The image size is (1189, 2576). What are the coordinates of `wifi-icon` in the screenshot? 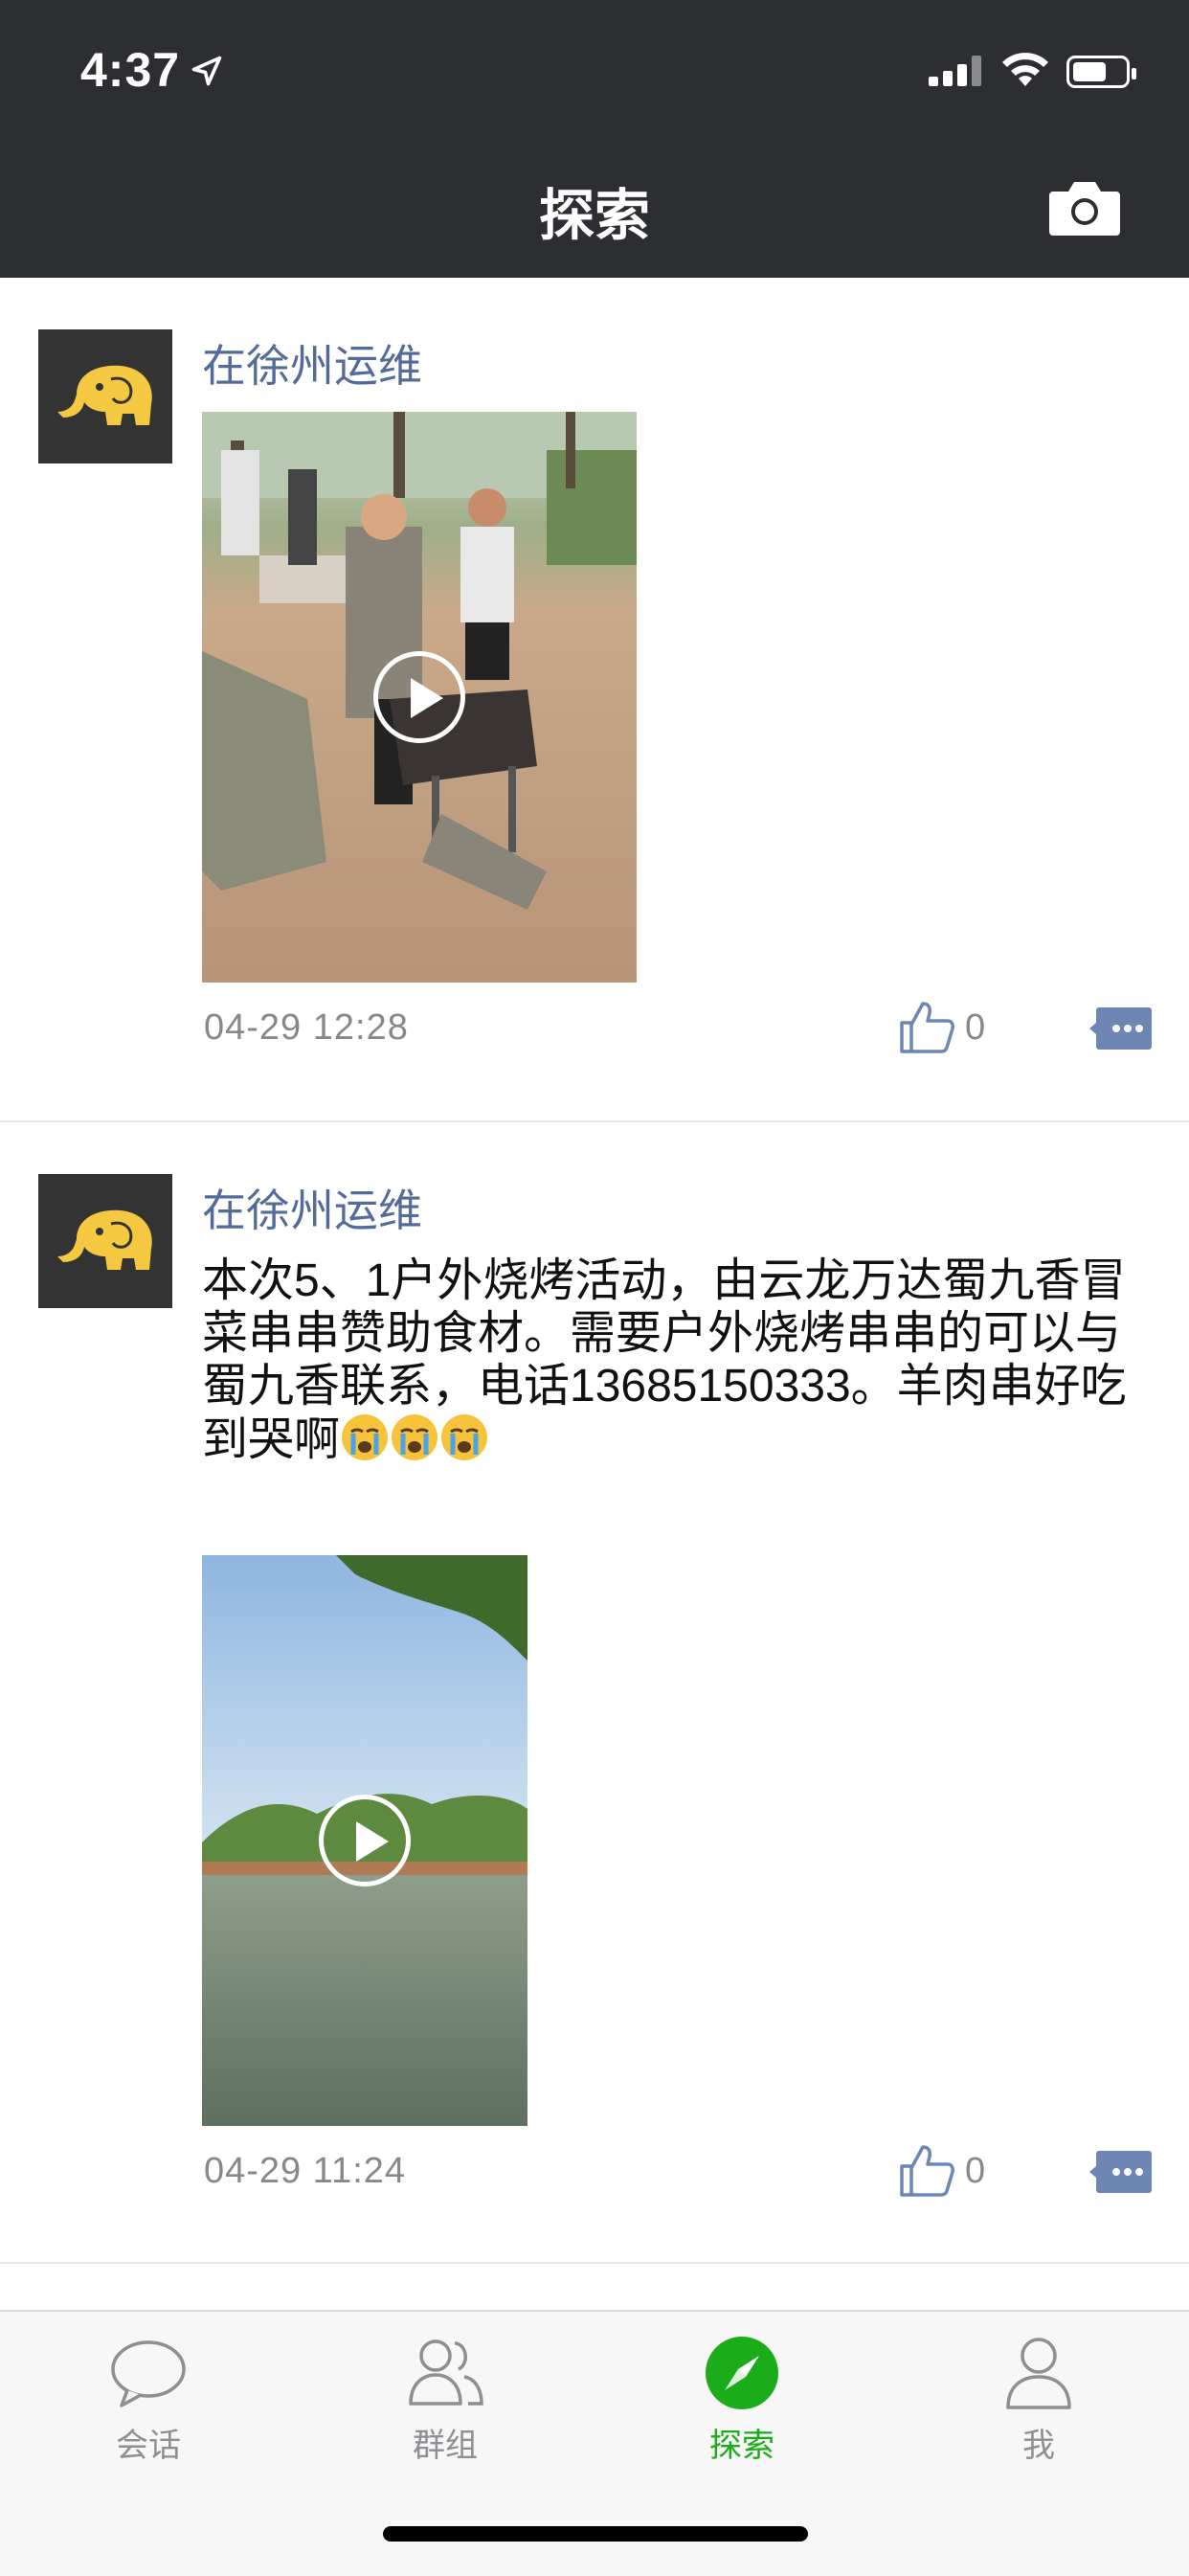 It's located at (1025, 69).